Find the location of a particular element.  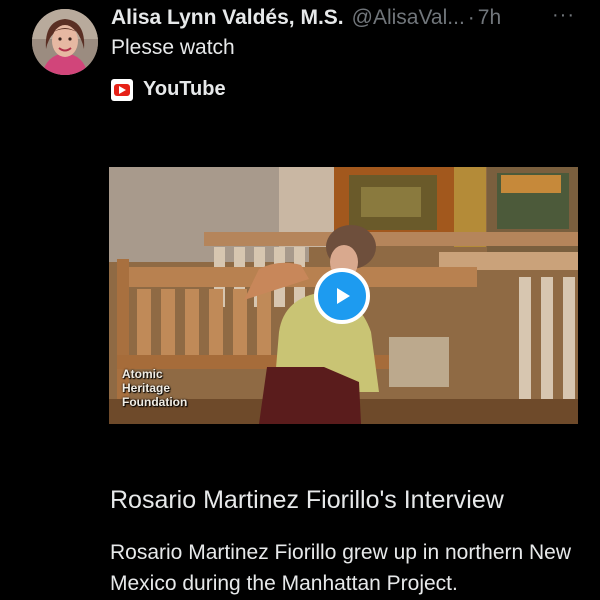

avatar-image is located at coordinates (65, 42).